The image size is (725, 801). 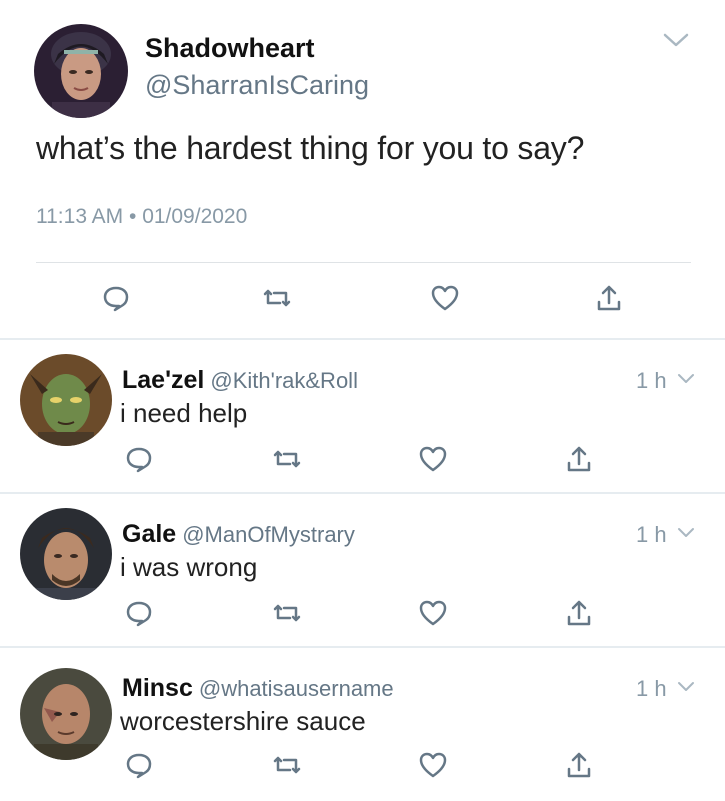 What do you see at coordinates (157, 688) in the screenshot?
I see `author-display-name: Minsc` at bounding box center [157, 688].